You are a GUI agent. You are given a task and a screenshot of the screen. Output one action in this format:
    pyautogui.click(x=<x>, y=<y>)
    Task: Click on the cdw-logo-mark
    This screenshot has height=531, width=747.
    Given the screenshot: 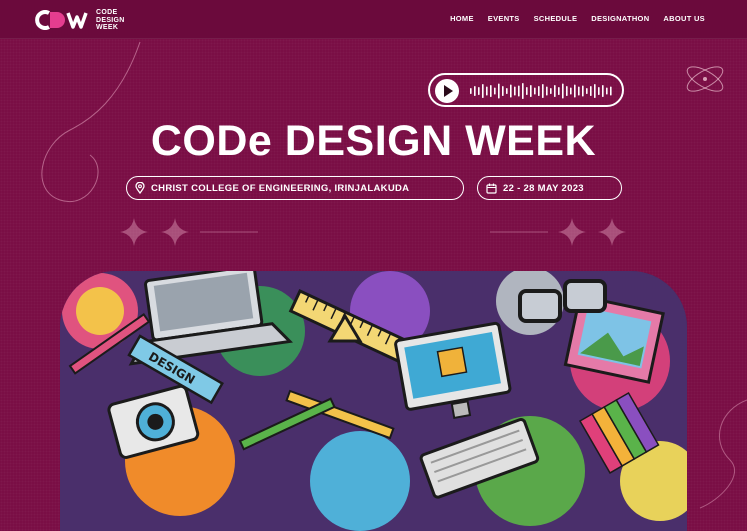 What is the action you would take?
    pyautogui.click(x=61, y=20)
    